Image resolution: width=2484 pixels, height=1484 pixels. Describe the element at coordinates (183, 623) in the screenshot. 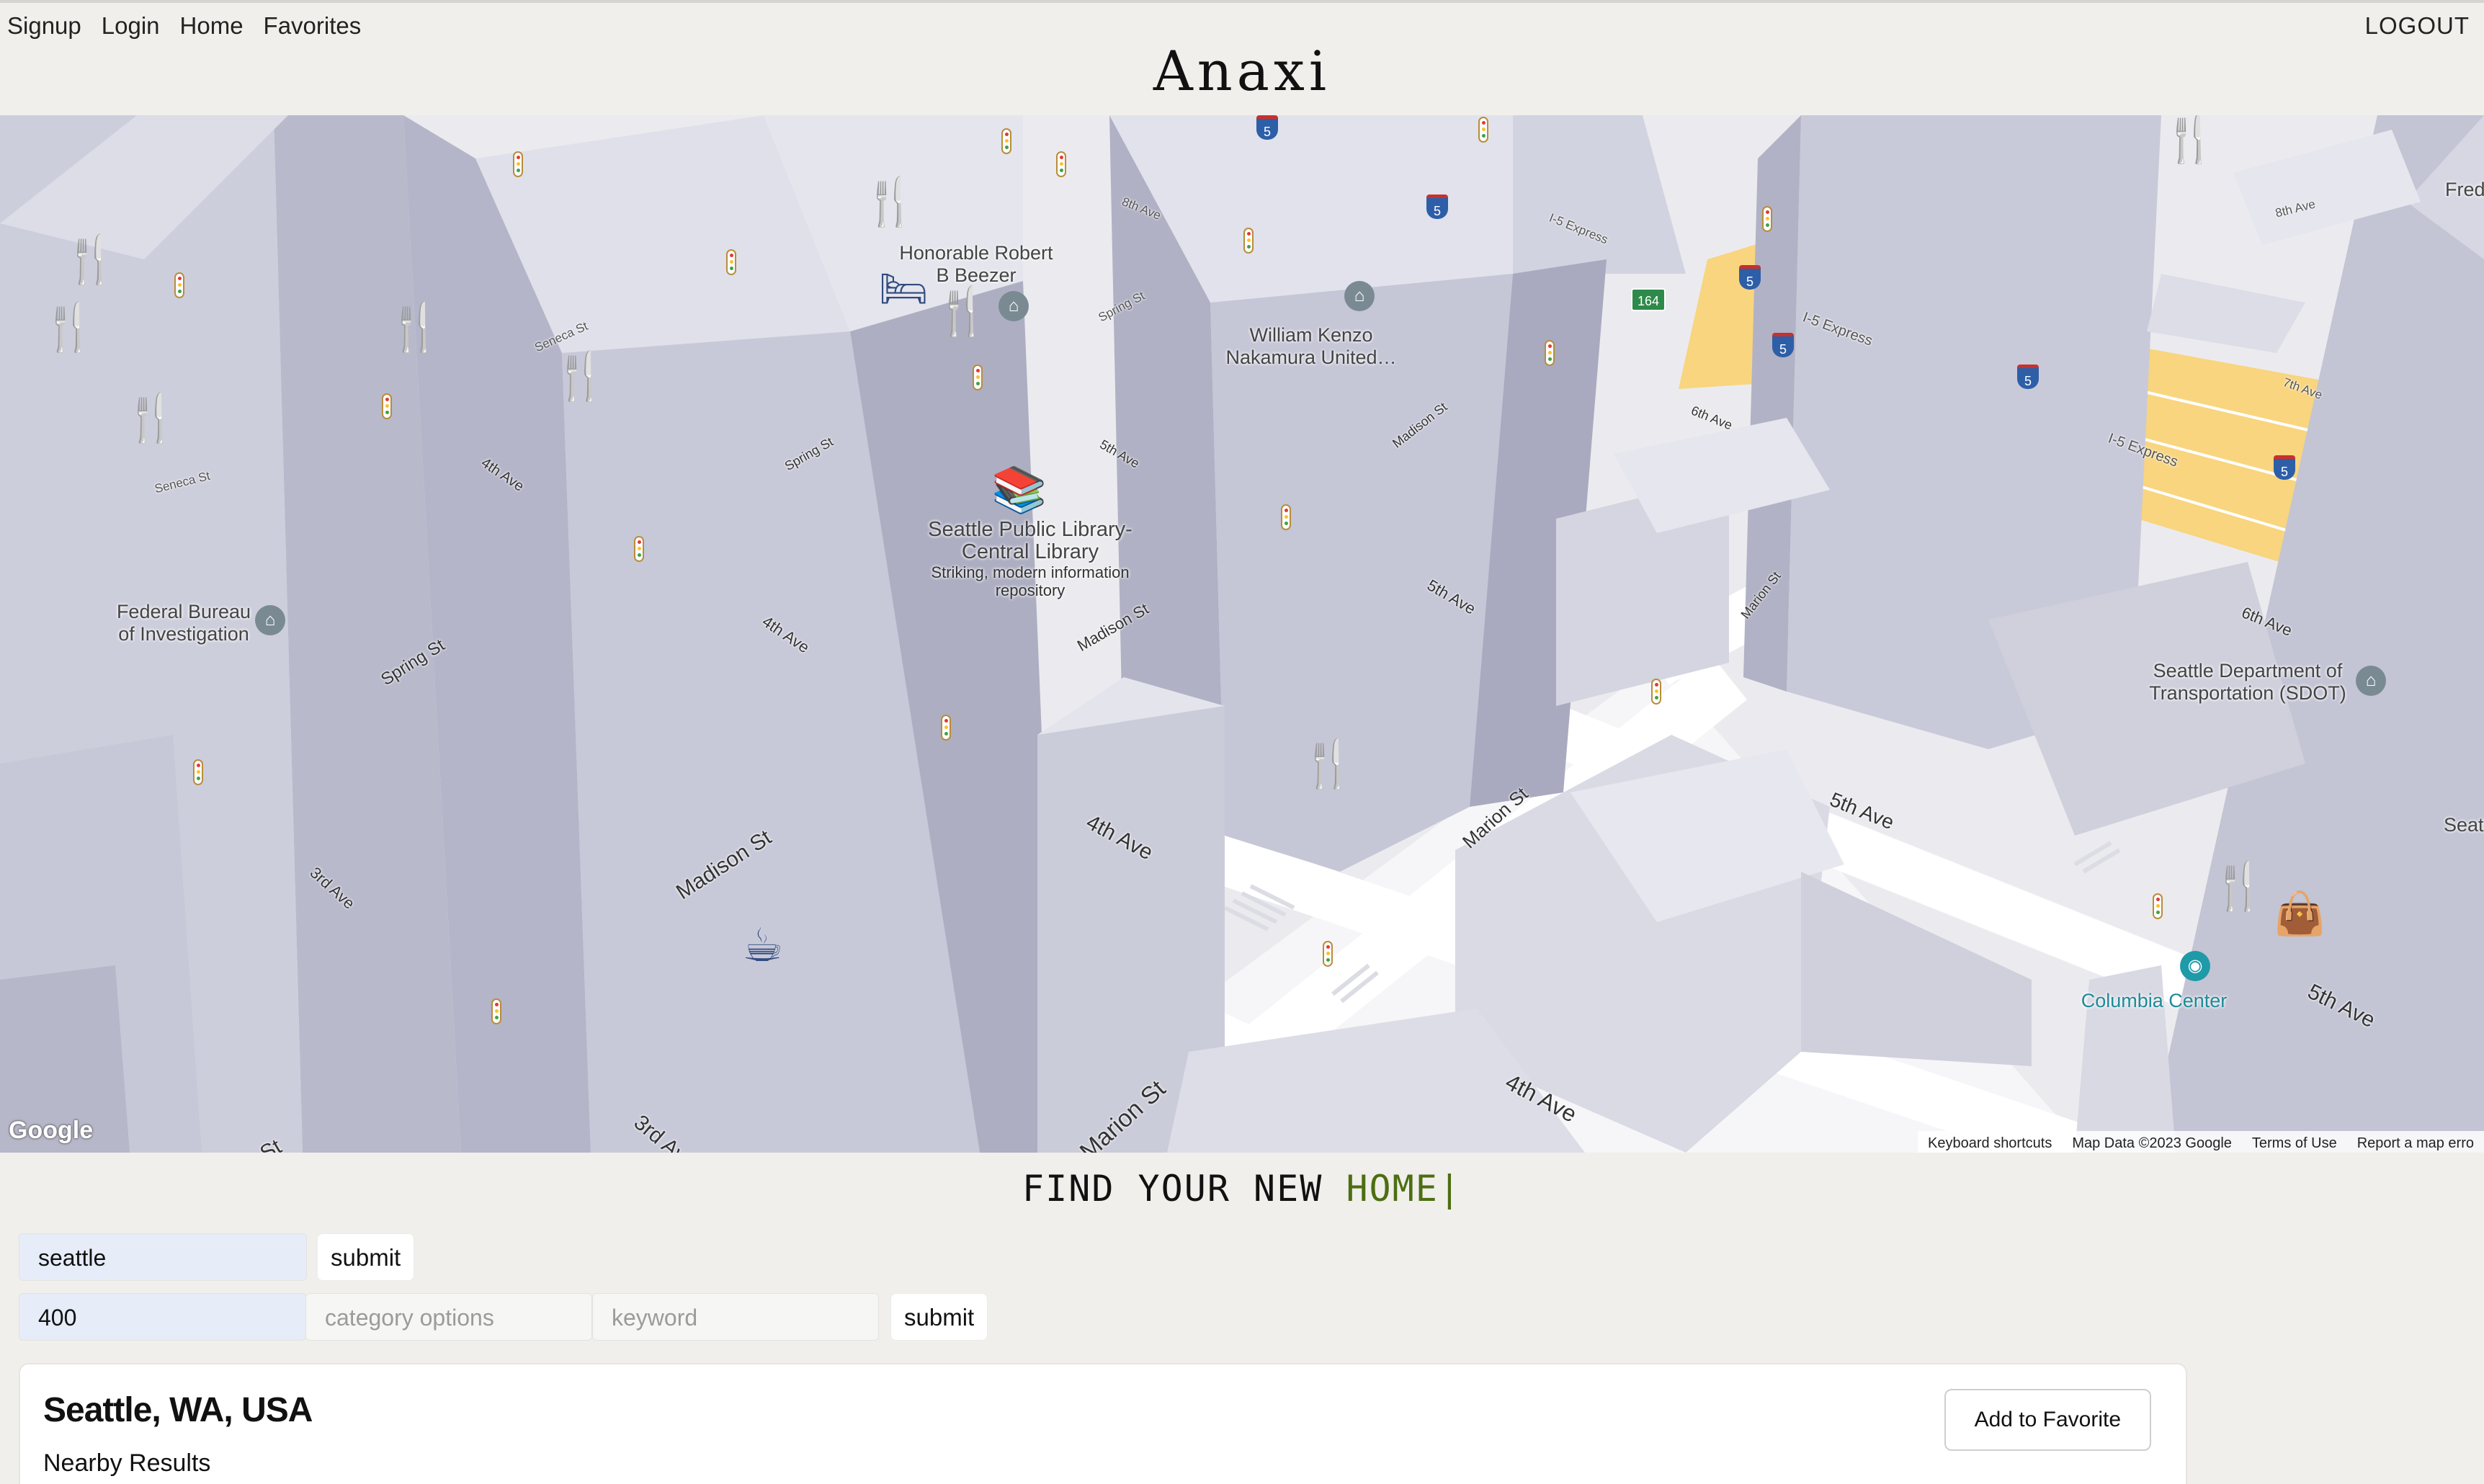

I see `fbi-label: Federal Bureau of Investigation` at that location.